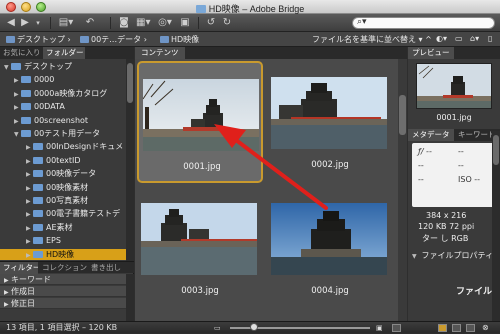 The image size is (500, 334). I want to click on folder-tree-item: ▶ 00電子書籍テストデ, so click(63, 213).